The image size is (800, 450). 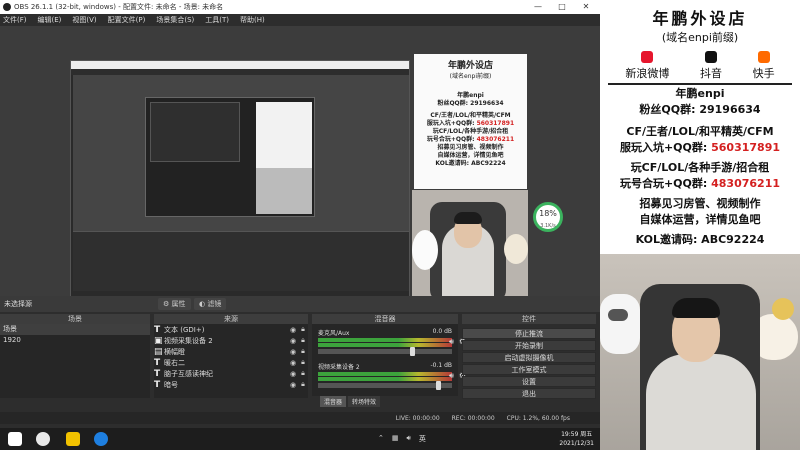 I want to click on source-item: T 暖右二 ◉ 🔒︎, so click(x=231, y=362).